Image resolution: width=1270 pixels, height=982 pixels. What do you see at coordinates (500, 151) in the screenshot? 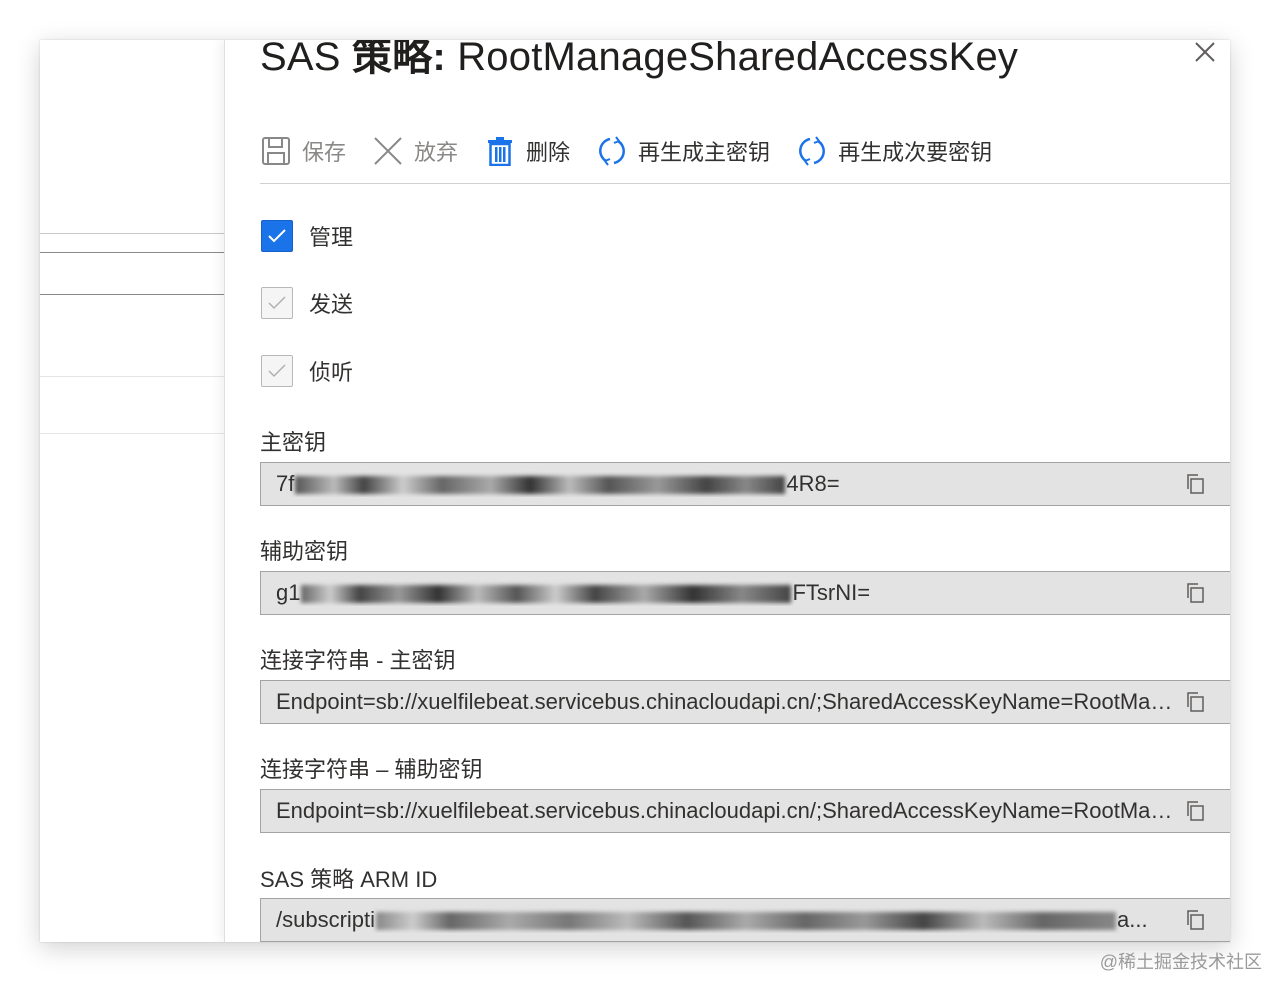
I see `delete-icon` at bounding box center [500, 151].